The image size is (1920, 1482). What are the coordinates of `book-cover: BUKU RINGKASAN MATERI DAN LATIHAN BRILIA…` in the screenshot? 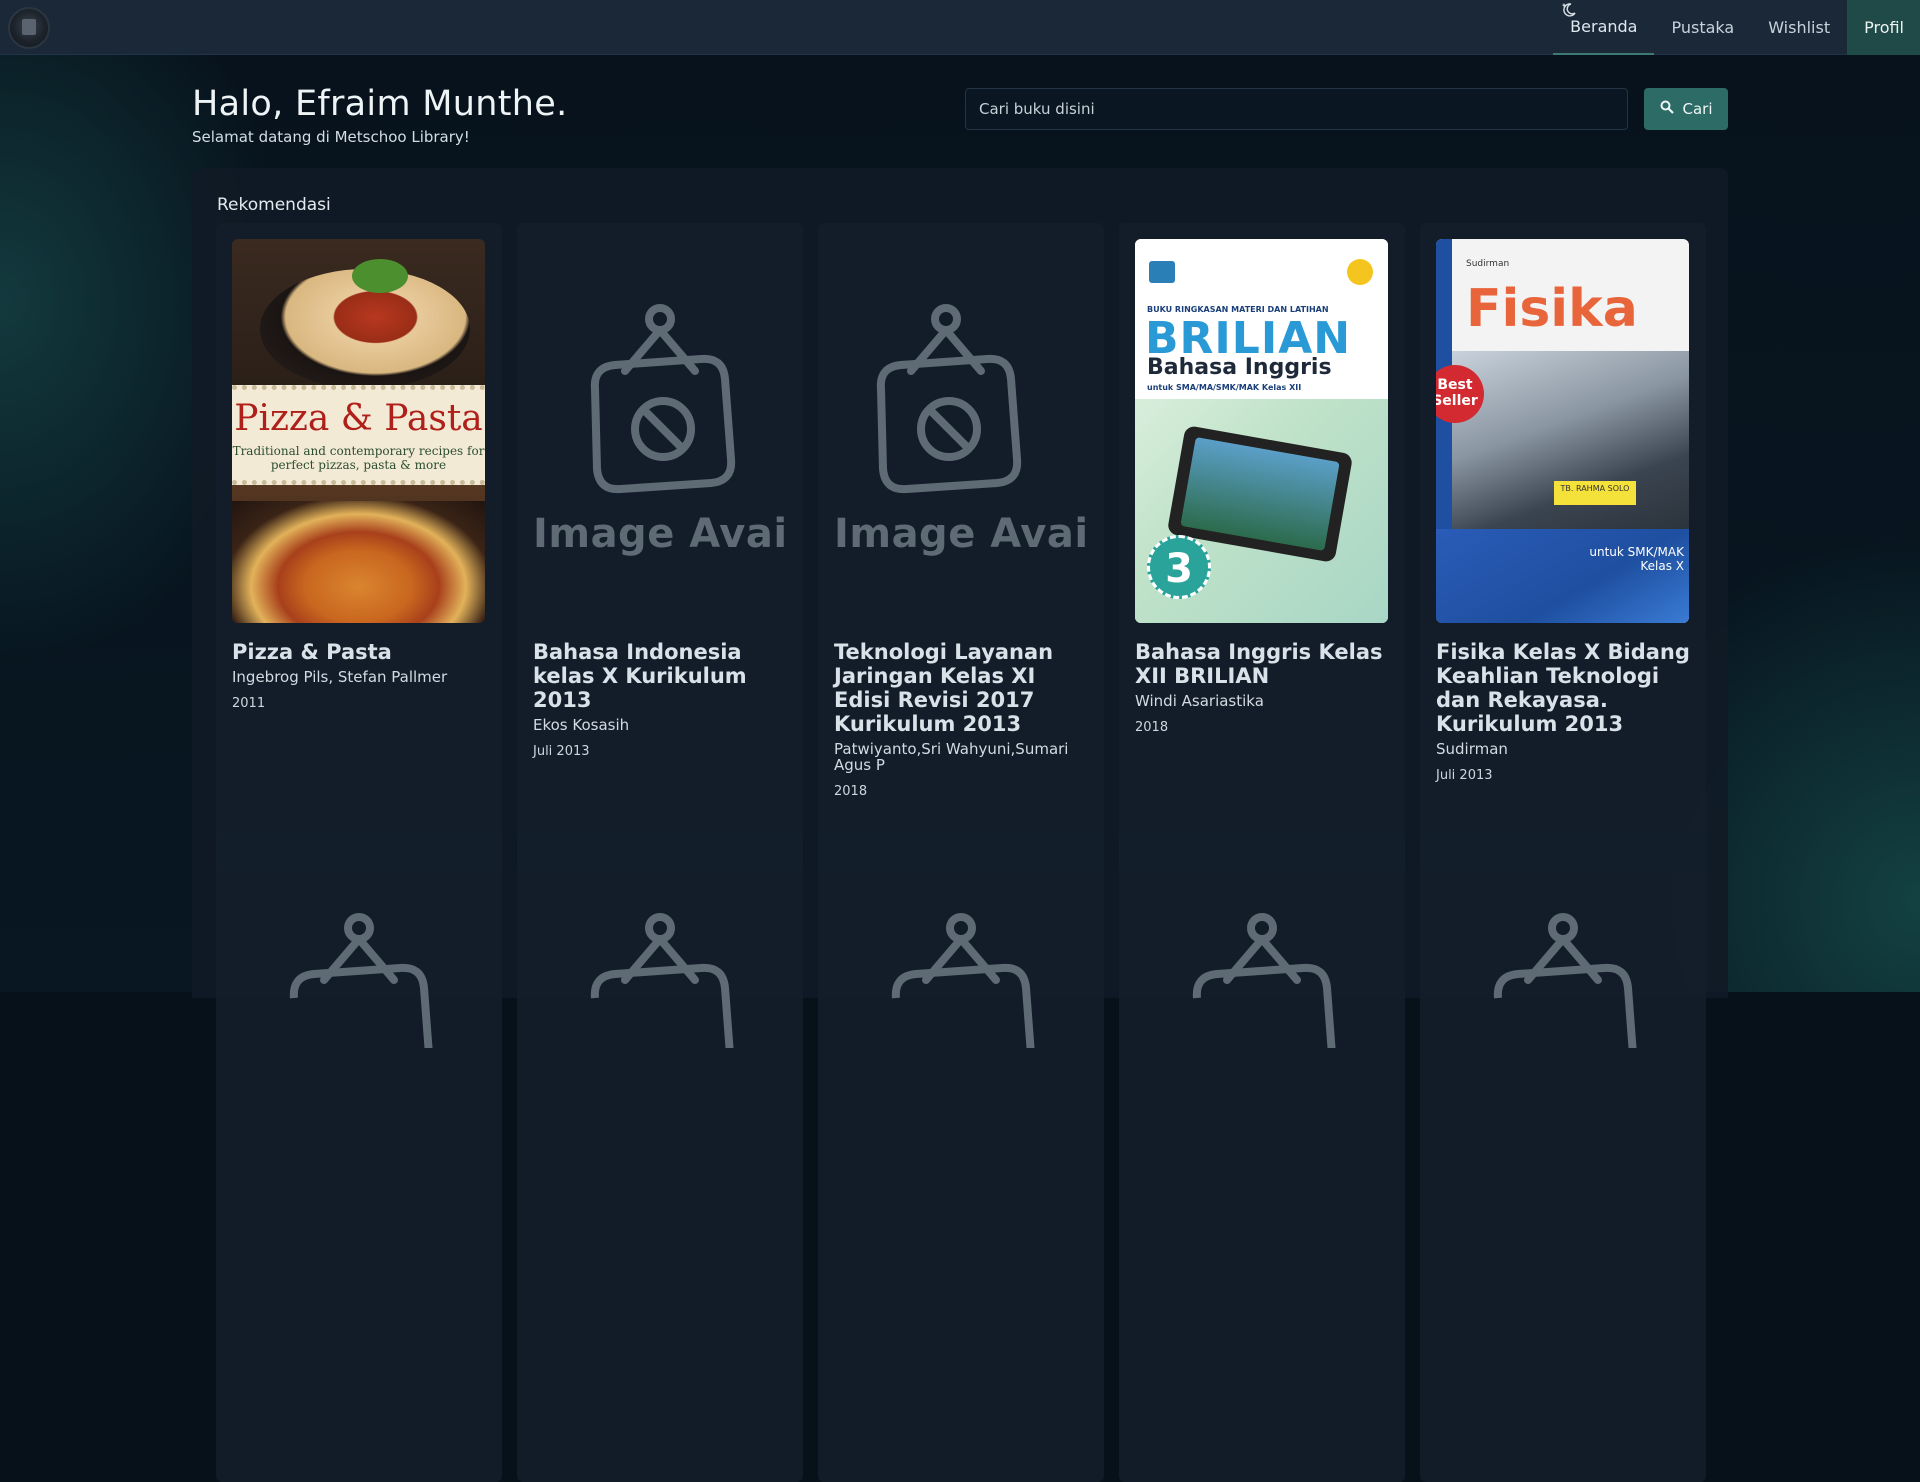 It's located at (1261, 431).